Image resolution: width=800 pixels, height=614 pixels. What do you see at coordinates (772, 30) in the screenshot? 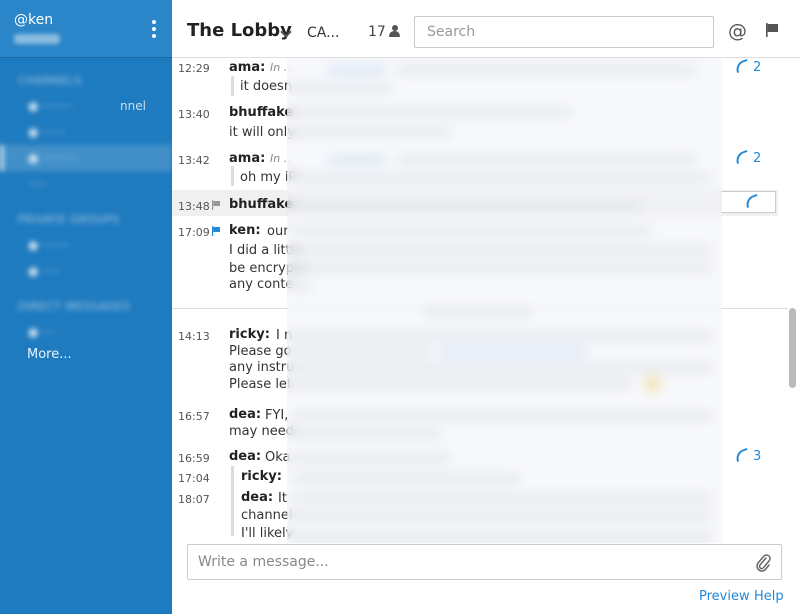
I see `flagged-posts-icon` at bounding box center [772, 30].